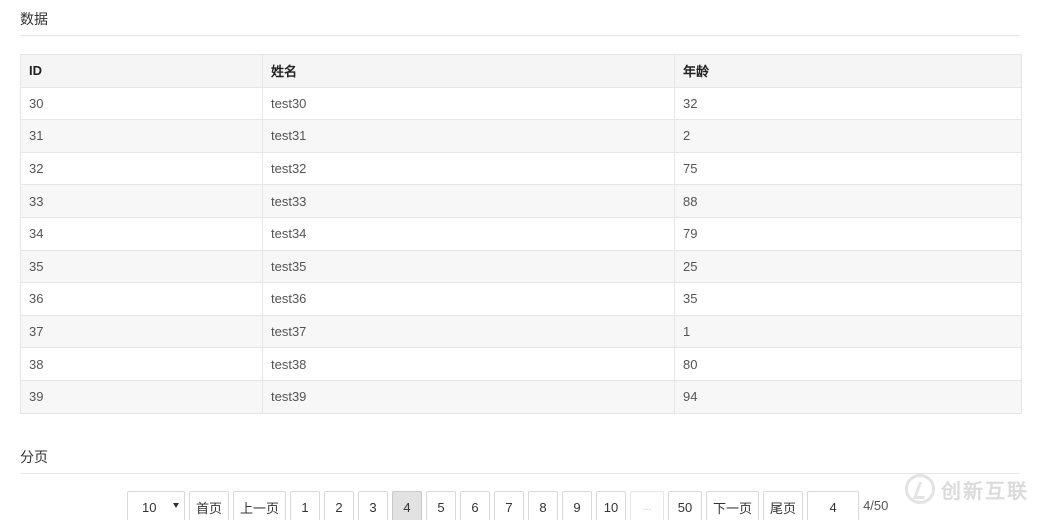  What do you see at coordinates (468, 396) in the screenshot?
I see `cell-name: test39` at bounding box center [468, 396].